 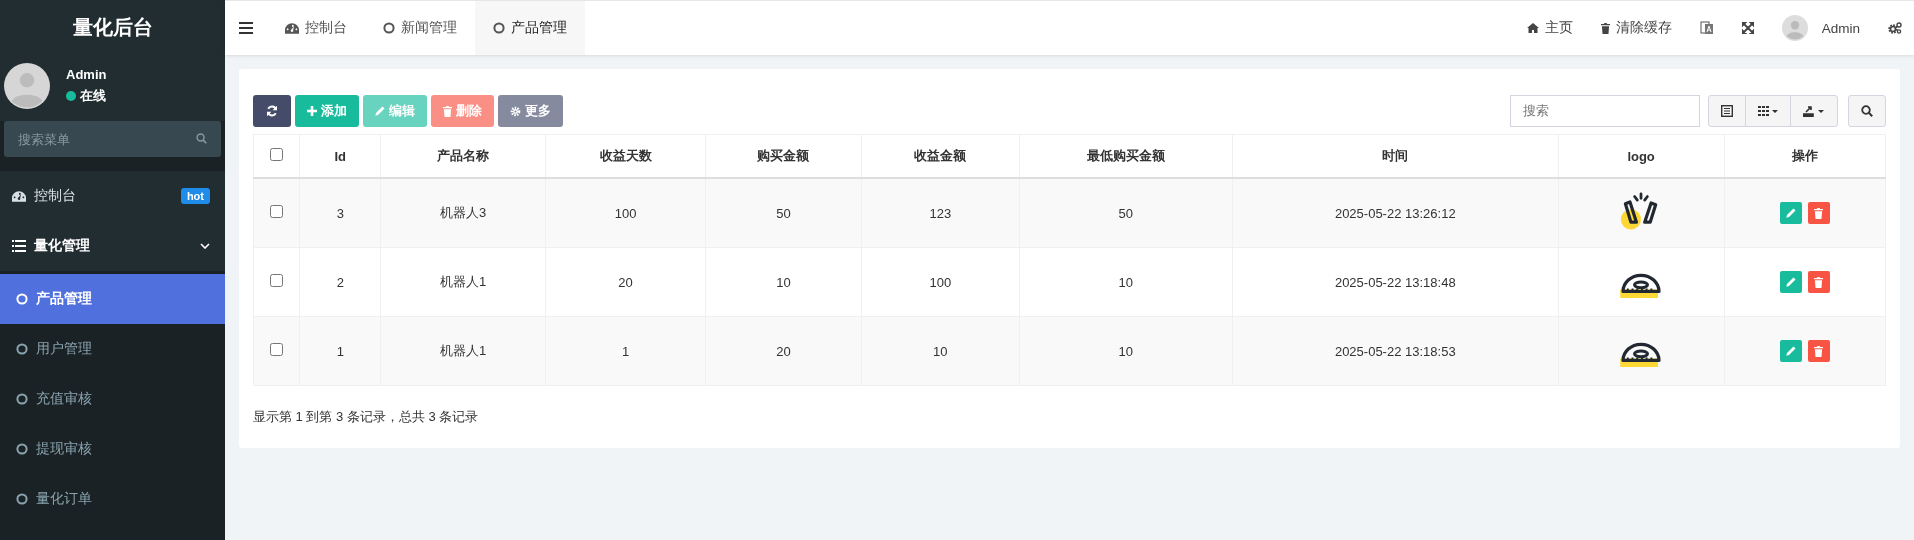 I want to click on table-cell: 2025-05-22 13:18:53, so click(x=1395, y=351).